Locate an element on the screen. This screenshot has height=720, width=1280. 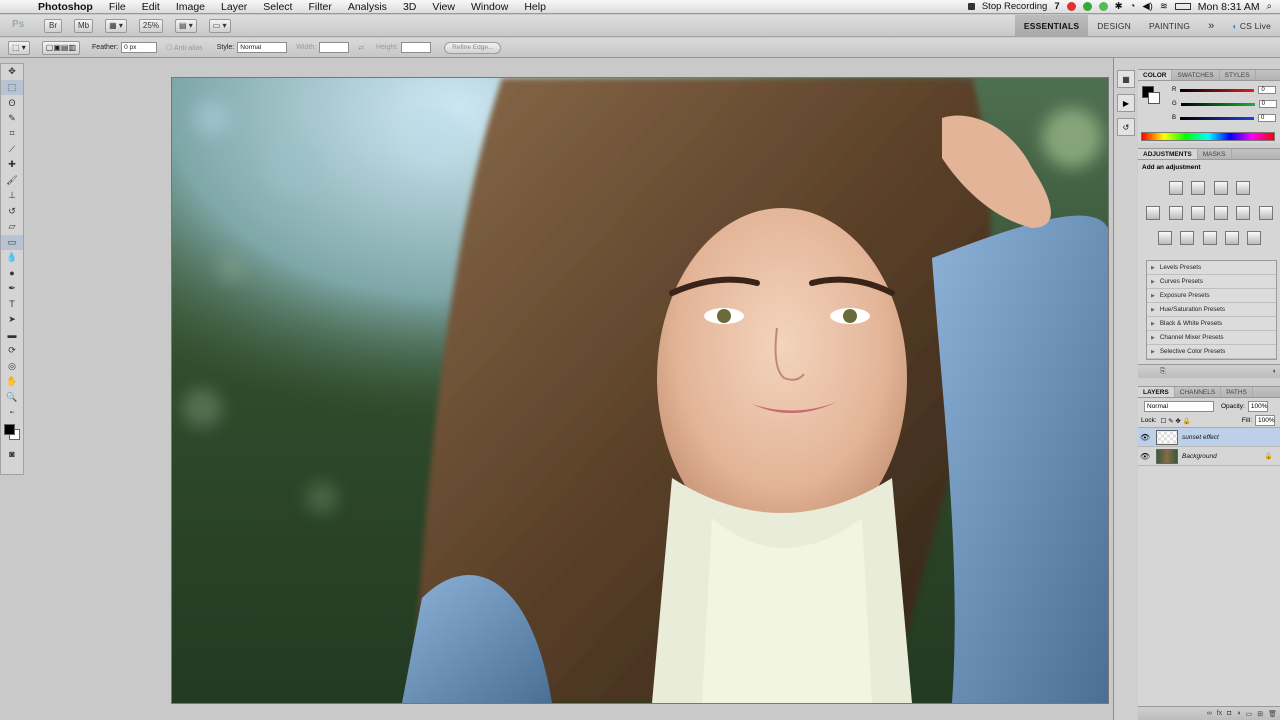
fill-input: 100% is located at coordinates (1265, 420).